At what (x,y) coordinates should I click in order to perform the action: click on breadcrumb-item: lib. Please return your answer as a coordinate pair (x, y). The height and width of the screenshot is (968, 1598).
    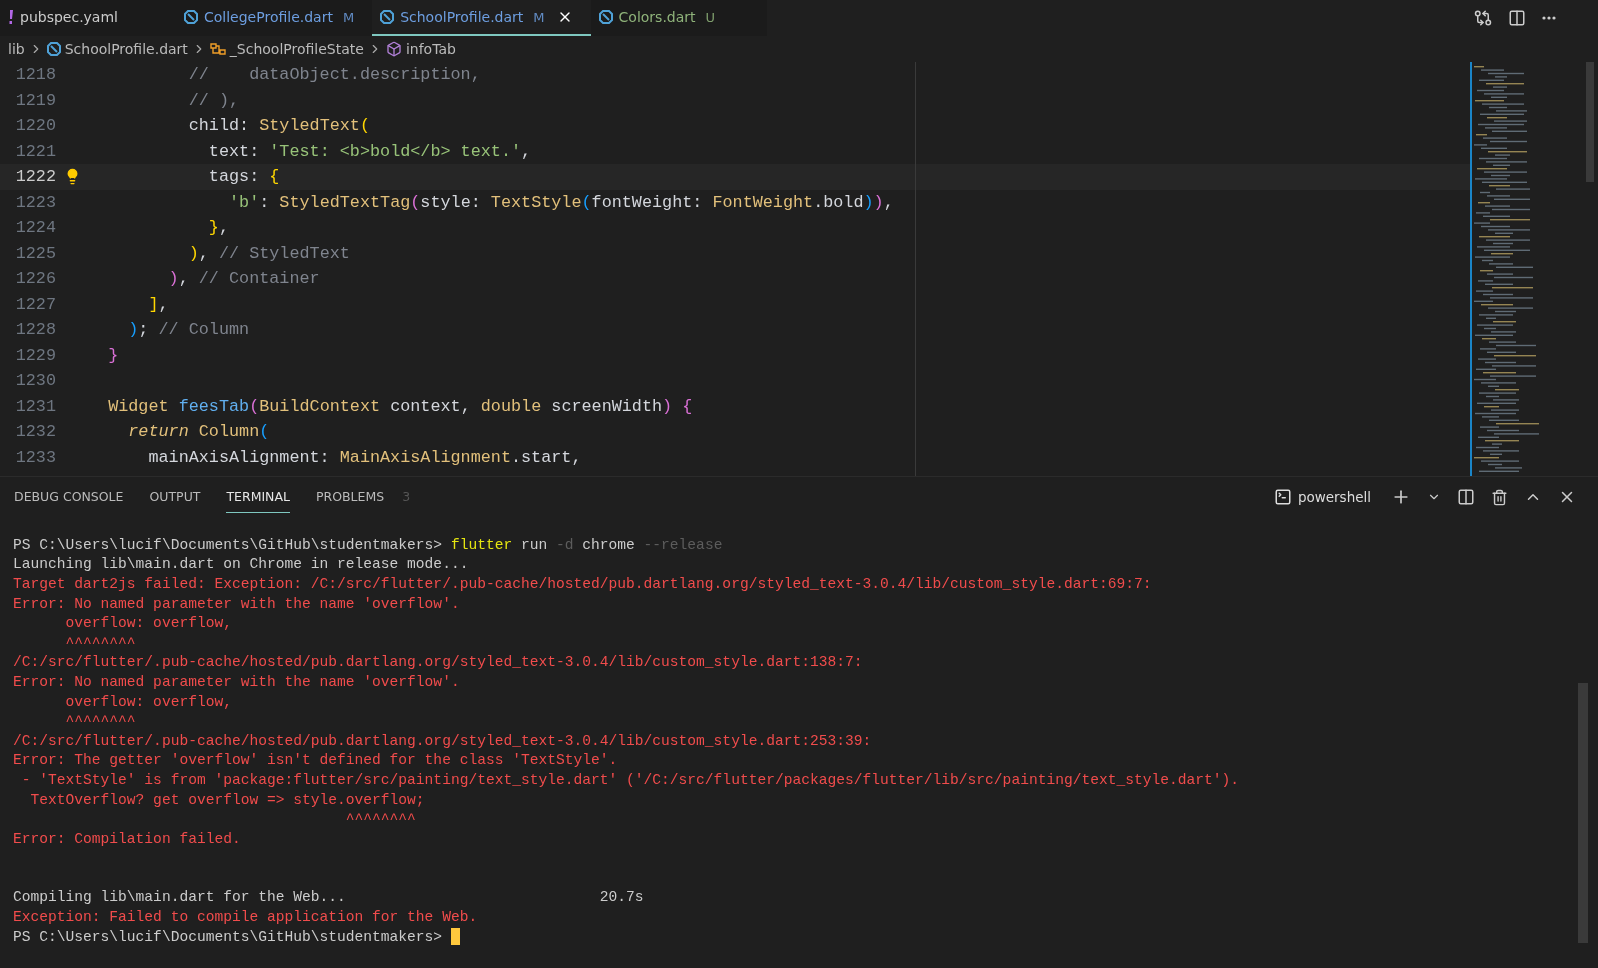
    Looking at the image, I should click on (16, 49).